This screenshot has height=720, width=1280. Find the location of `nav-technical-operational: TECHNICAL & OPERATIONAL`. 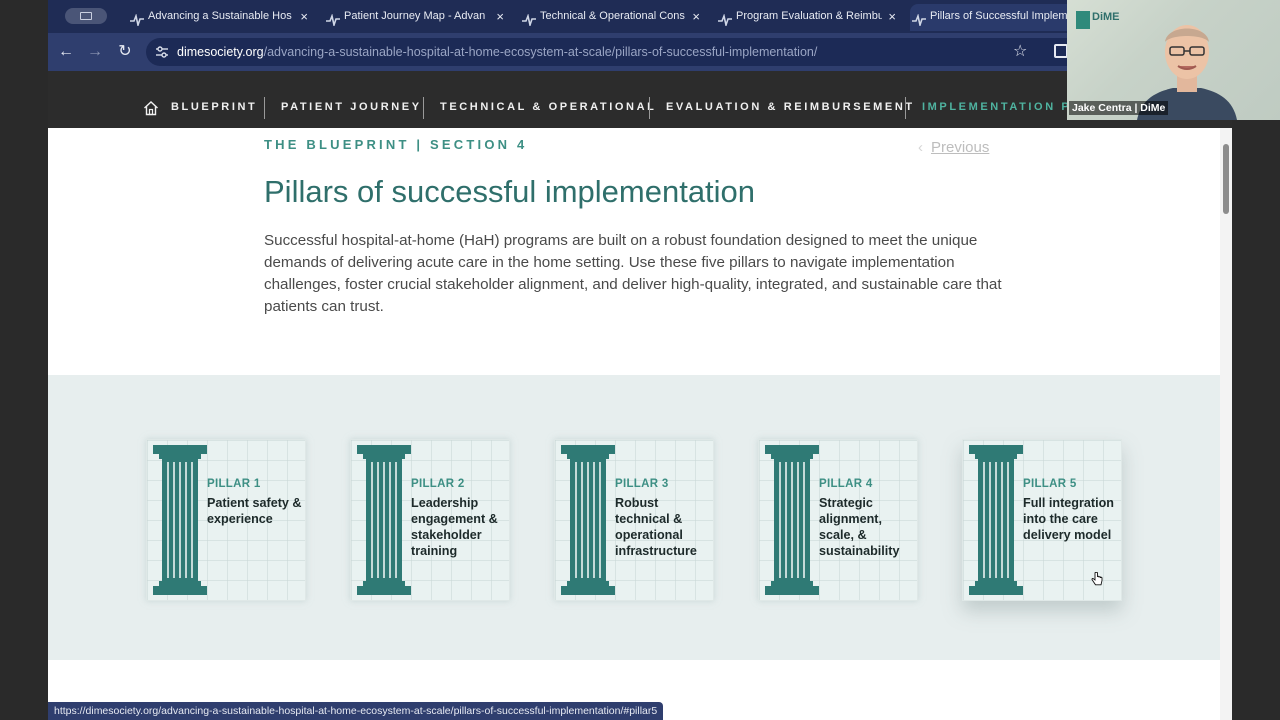

nav-technical-operational: TECHNICAL & OPERATIONAL is located at coordinates (548, 99).